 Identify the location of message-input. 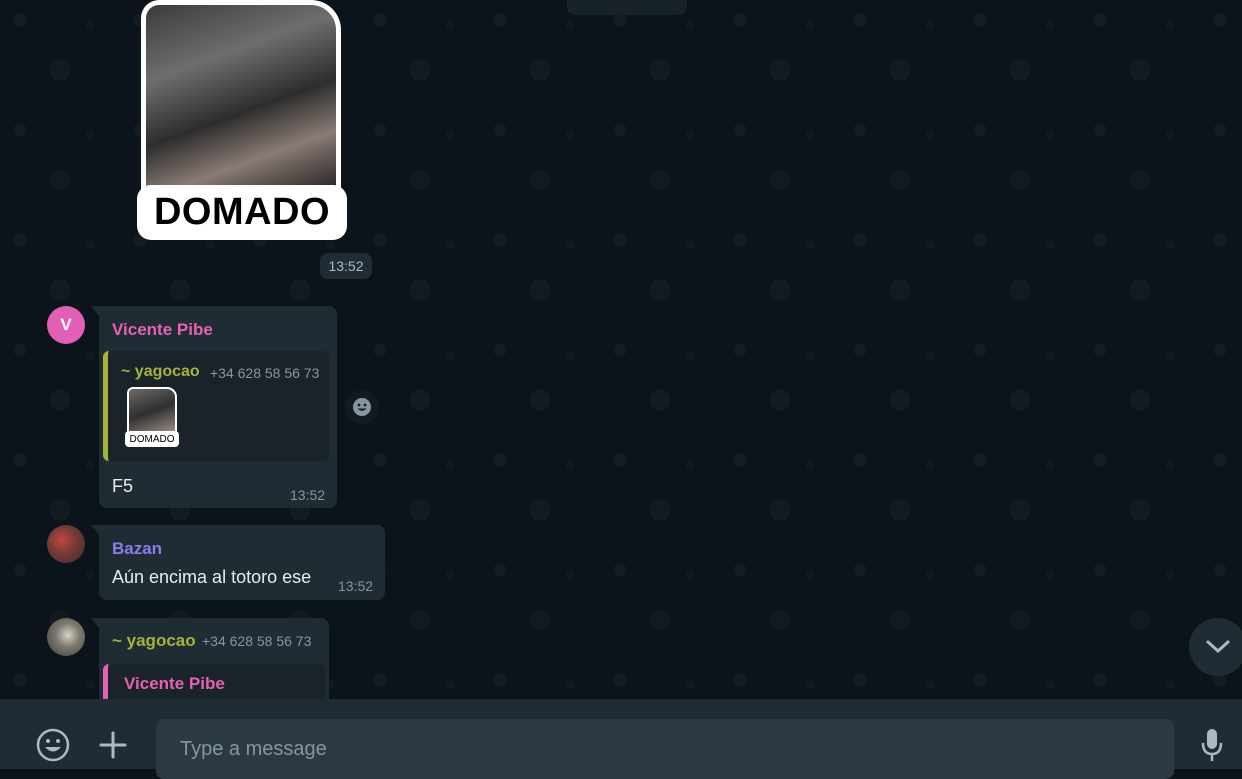
(660, 749).